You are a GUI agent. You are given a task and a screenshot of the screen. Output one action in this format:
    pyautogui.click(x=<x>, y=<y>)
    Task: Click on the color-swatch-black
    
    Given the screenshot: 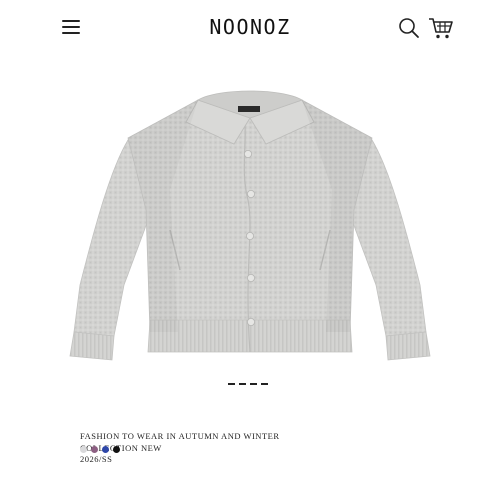 What is the action you would take?
    pyautogui.click(x=116, y=449)
    